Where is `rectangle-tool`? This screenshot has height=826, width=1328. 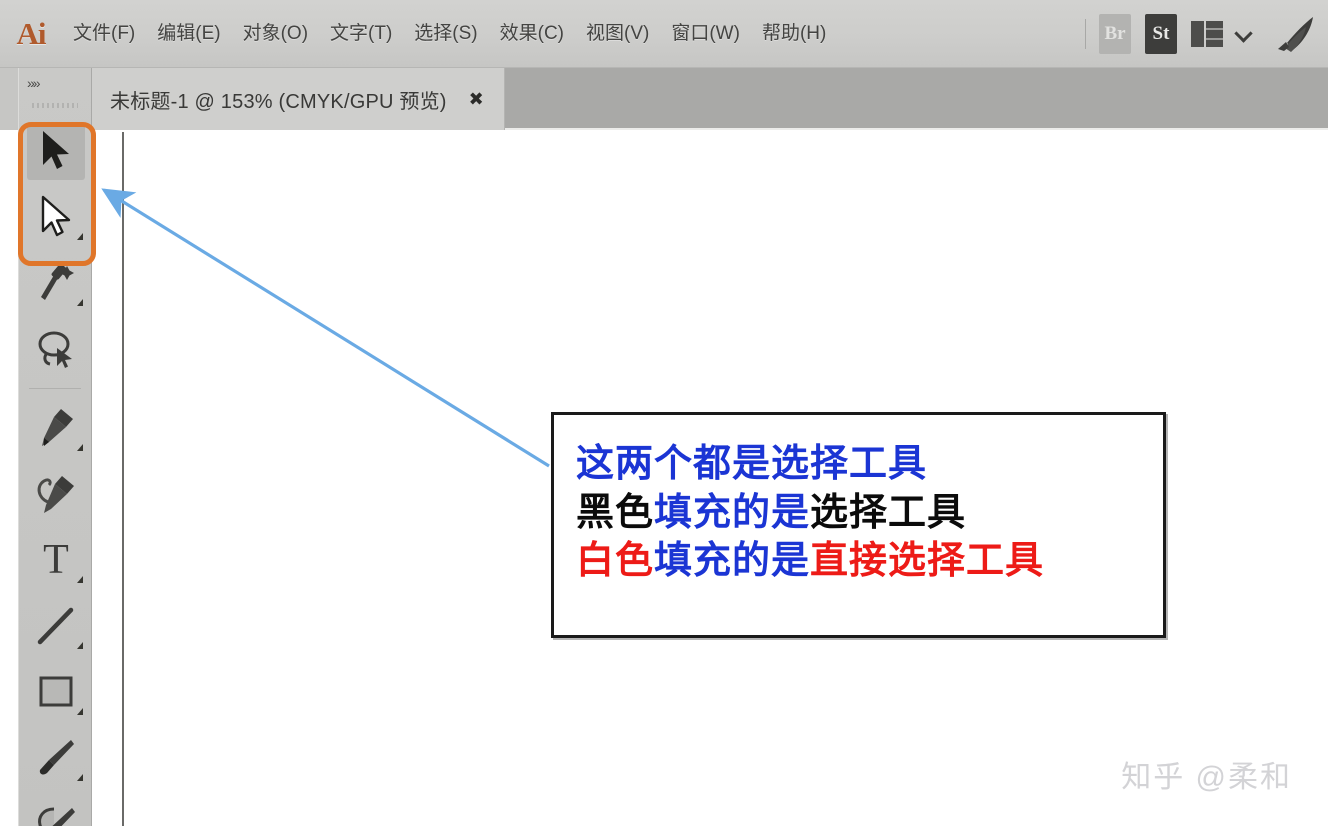
rectangle-tool is located at coordinates (56, 692).